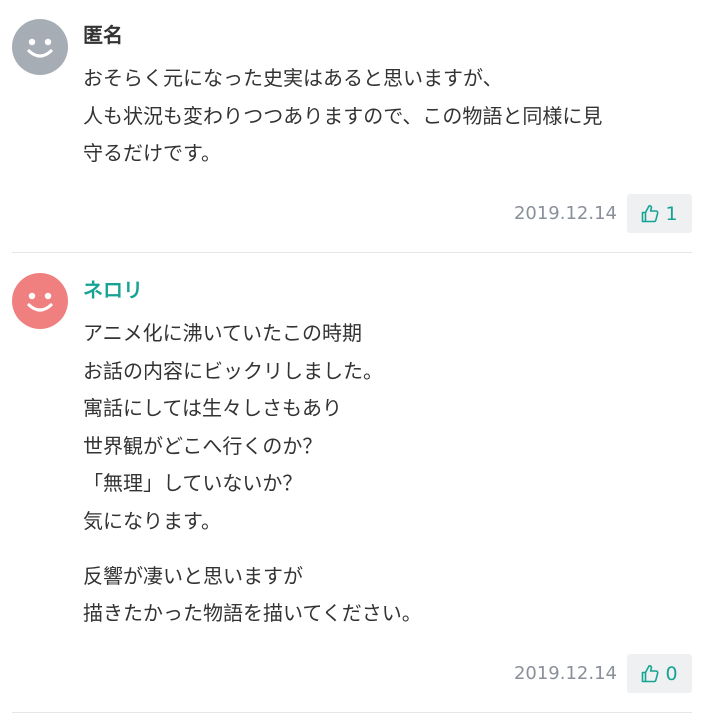 The height and width of the screenshot is (714, 710). Describe the element at coordinates (152, 520) in the screenshot. I see `comment-line: 気になります。` at that location.